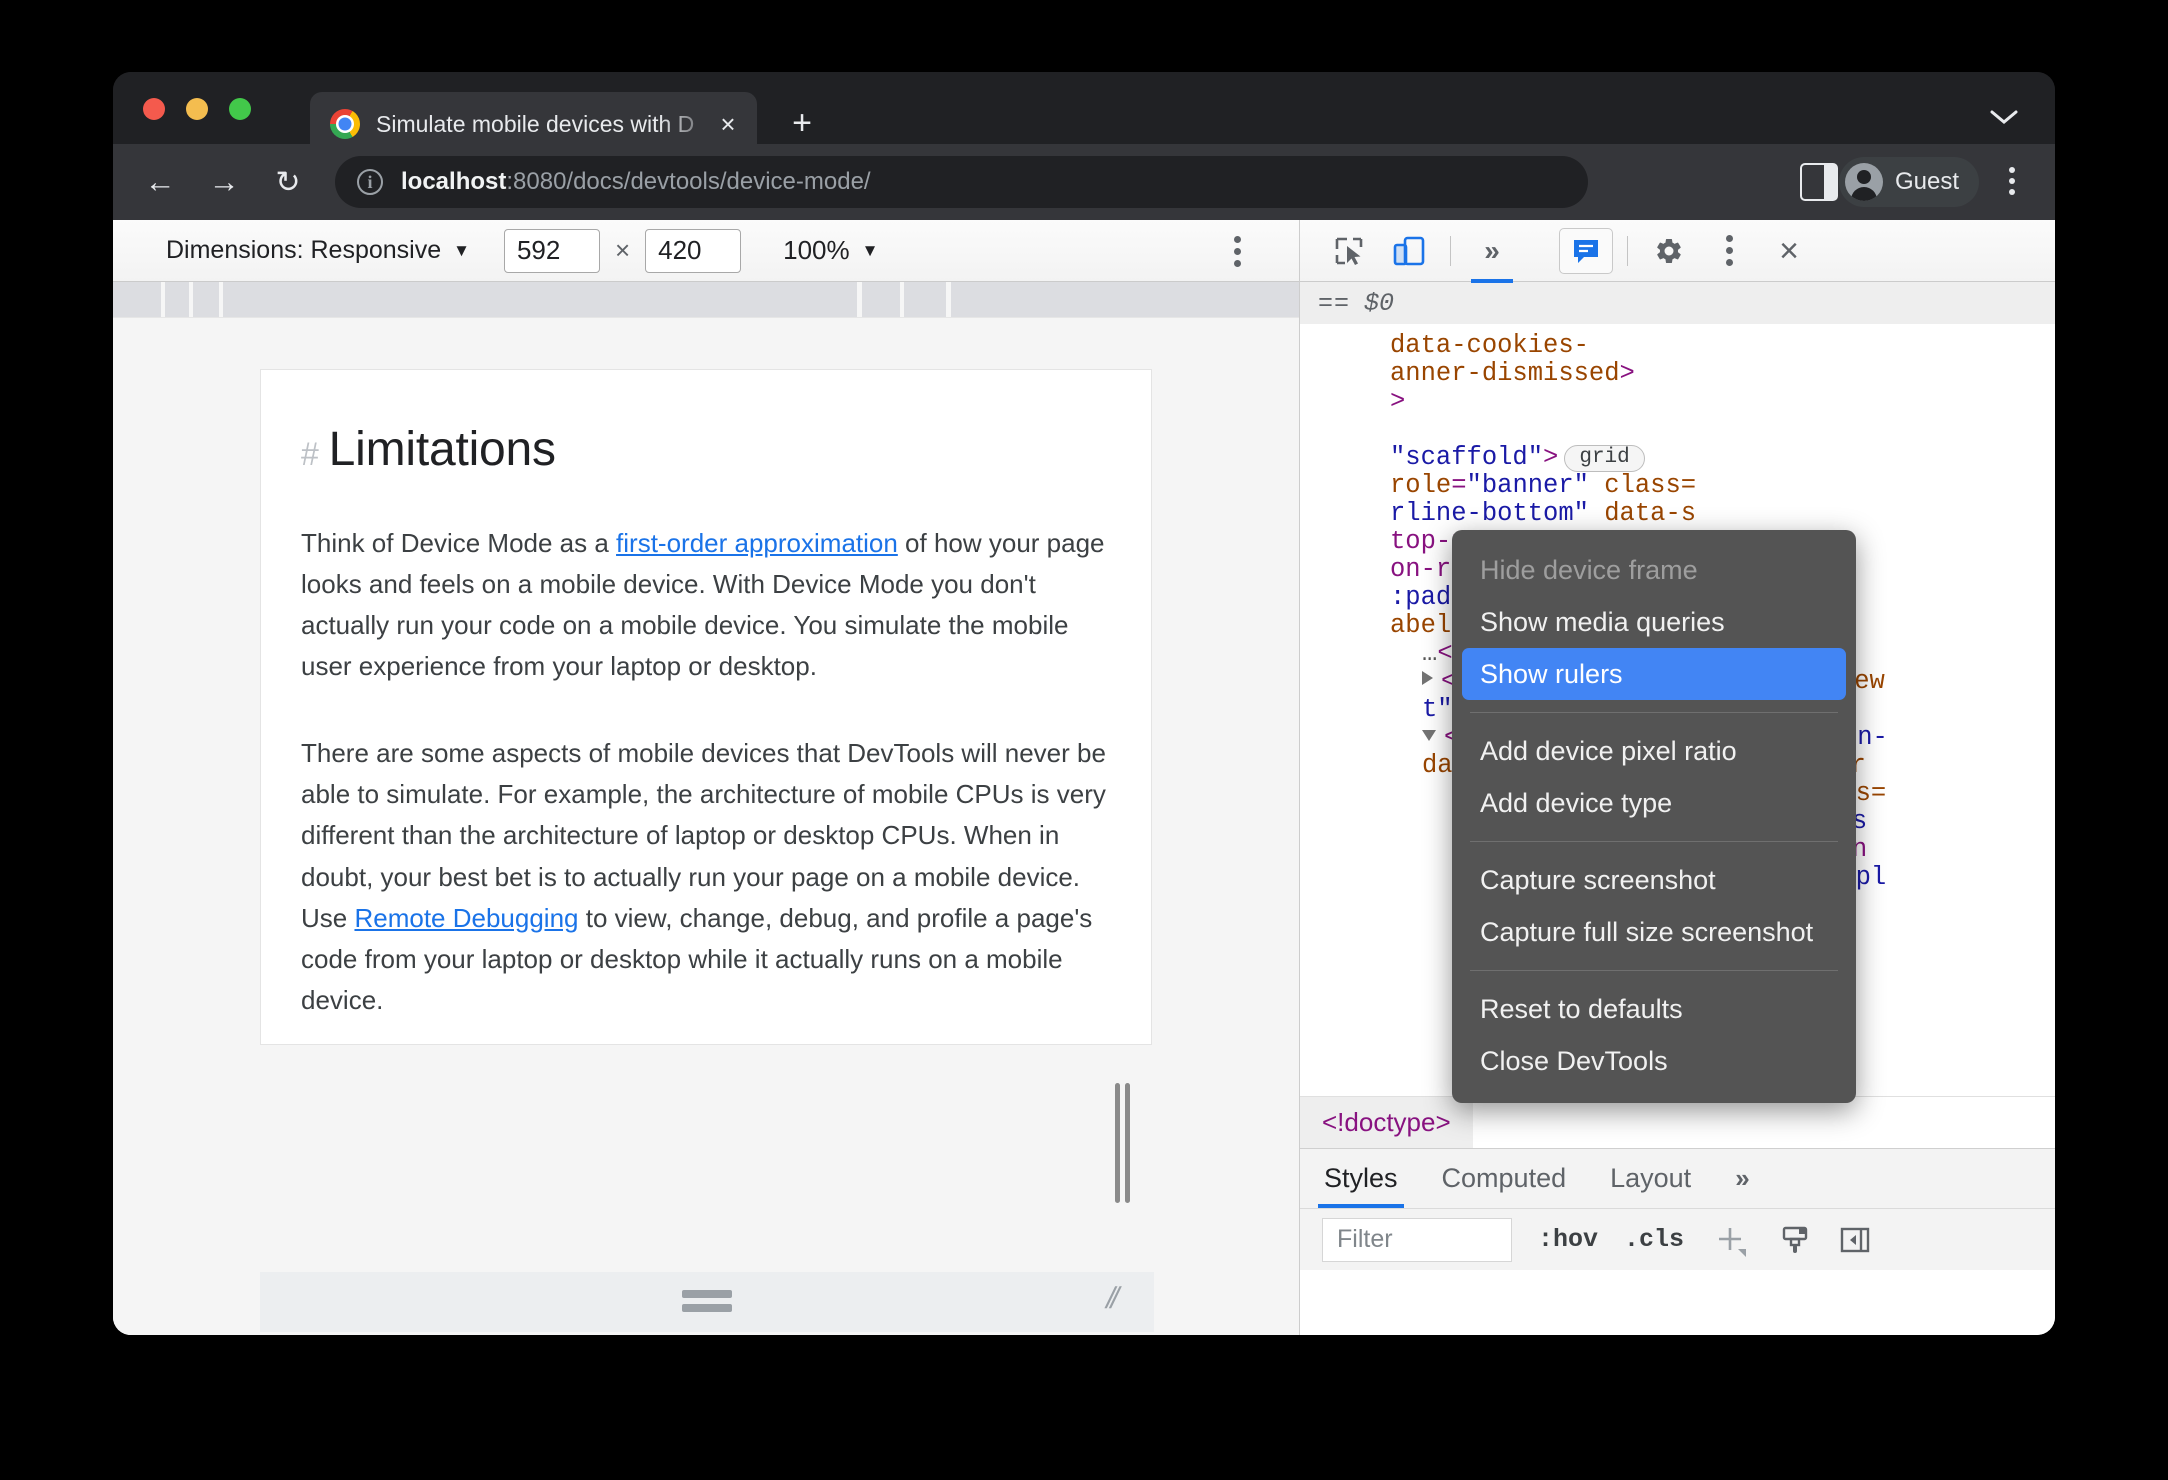 Image resolution: width=2168 pixels, height=1480 pixels. What do you see at coordinates (310, 454) in the screenshot?
I see `anchor-hash: #` at bounding box center [310, 454].